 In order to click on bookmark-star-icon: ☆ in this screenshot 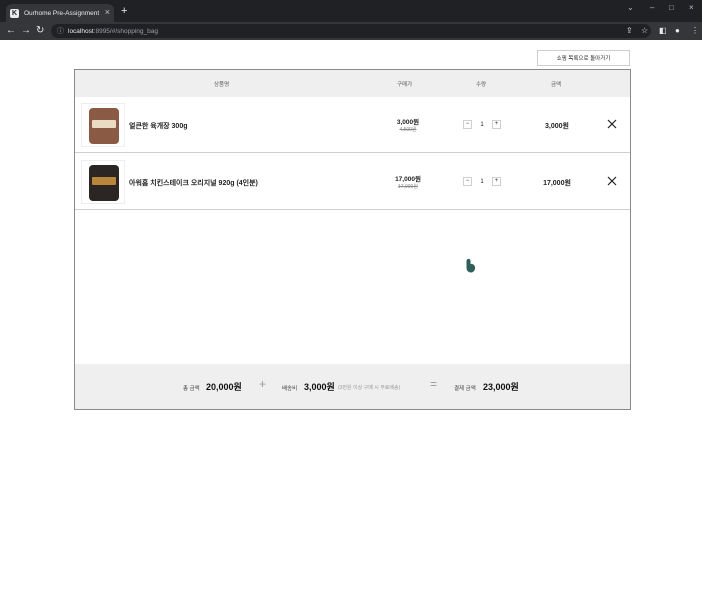, I will do `click(644, 31)`.